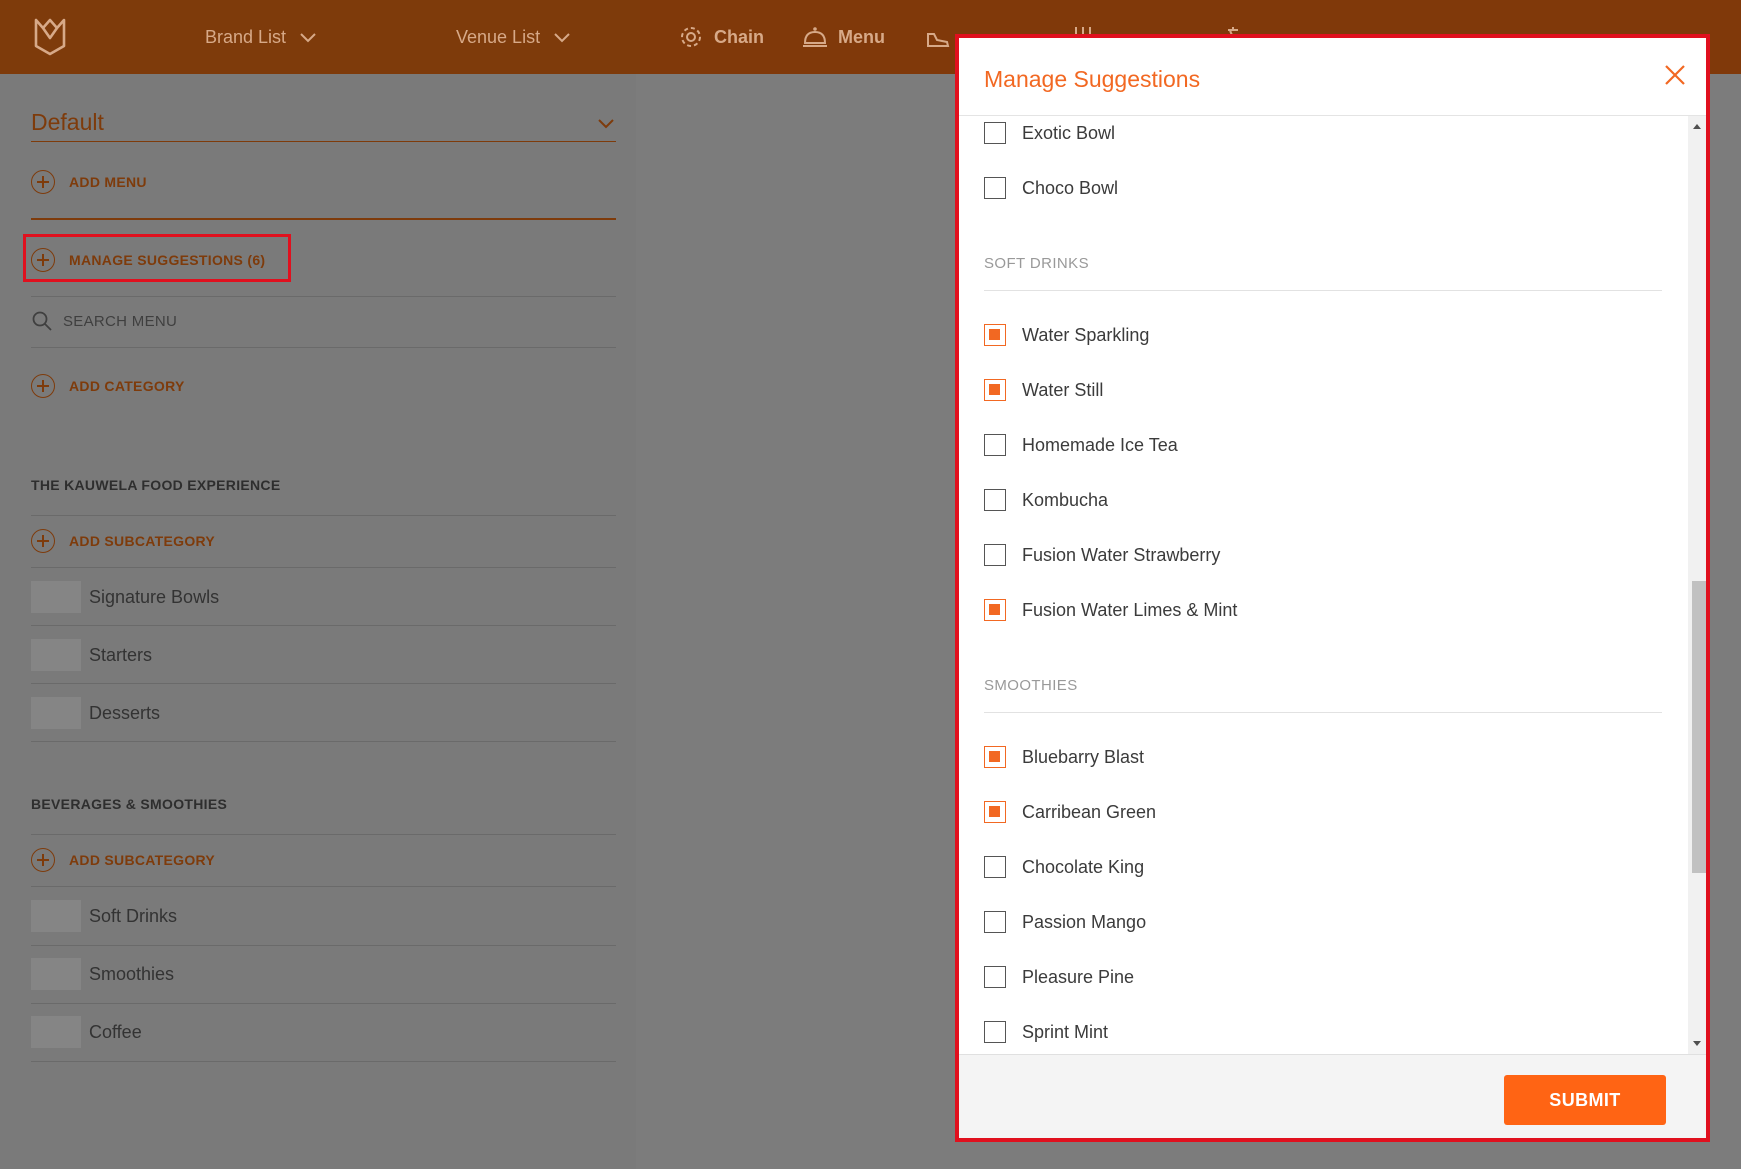  I want to click on suggestion-item: Chocolate King, so click(1064, 867).